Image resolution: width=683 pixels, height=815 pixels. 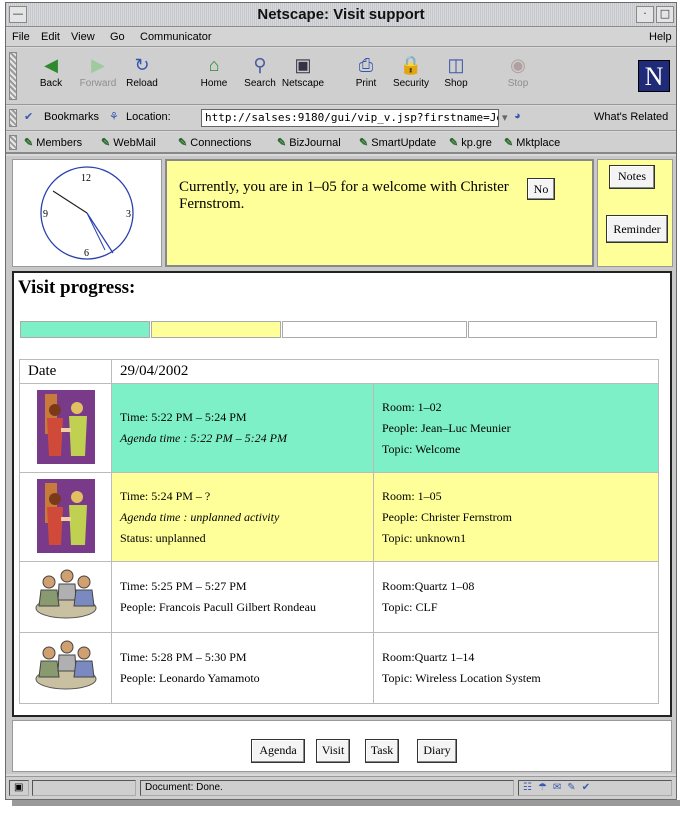 I want to click on clock-number-12: 12, so click(x=86, y=178).